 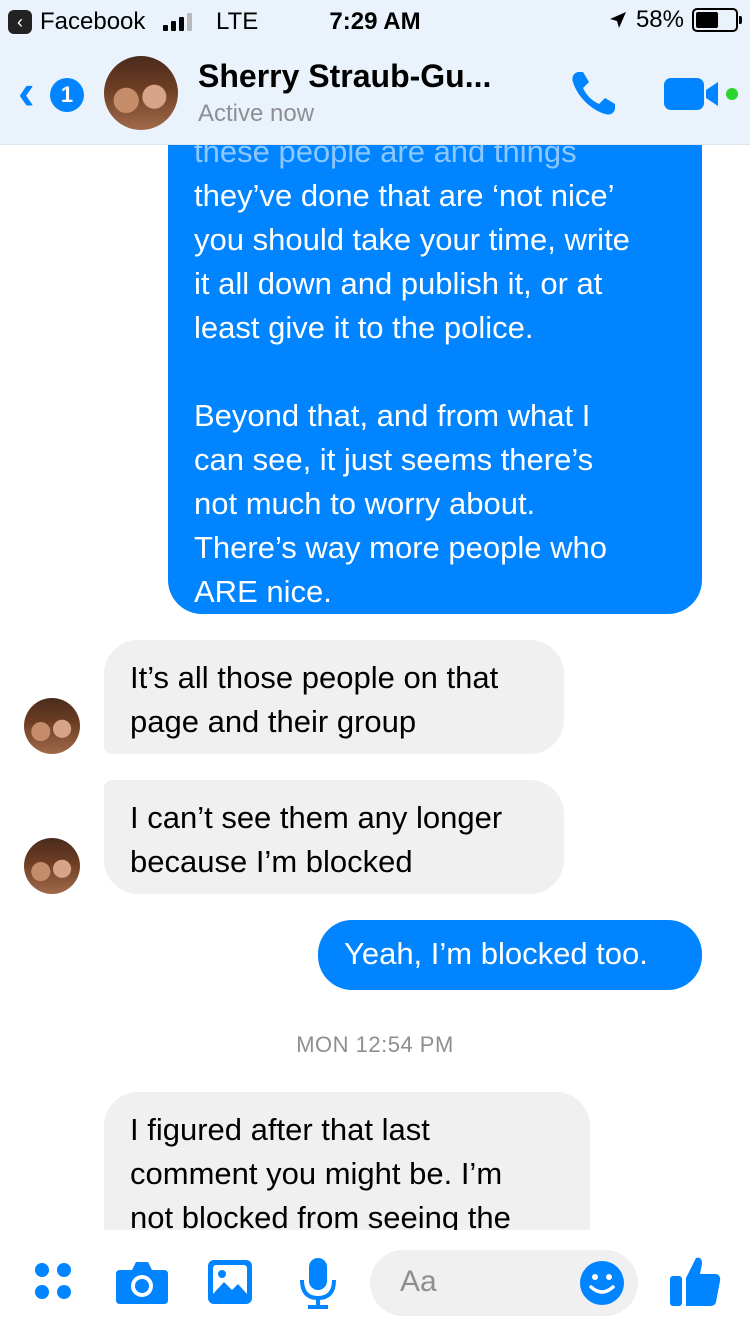 I want to click on message-line: not much to worry about., so click(x=365, y=503).